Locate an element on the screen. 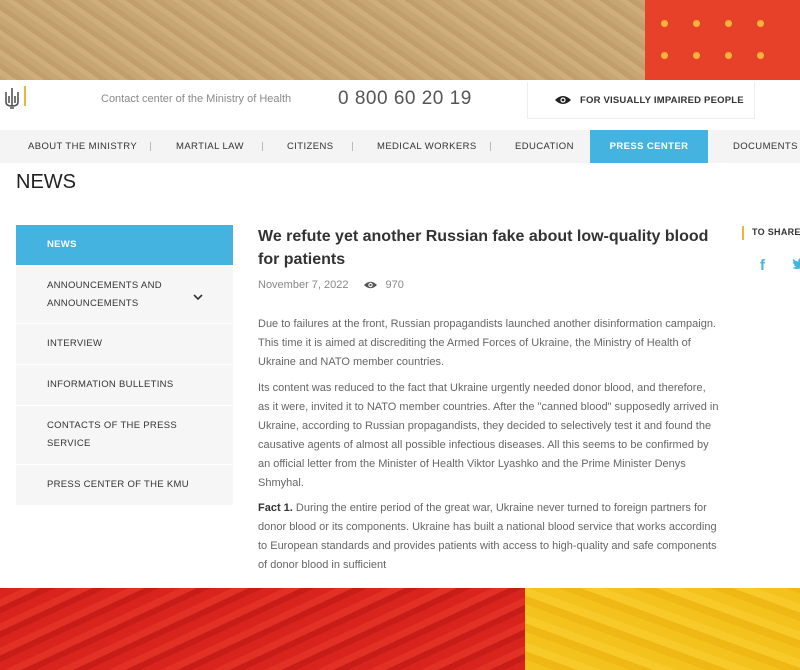  logo-divider is located at coordinates (25, 96).